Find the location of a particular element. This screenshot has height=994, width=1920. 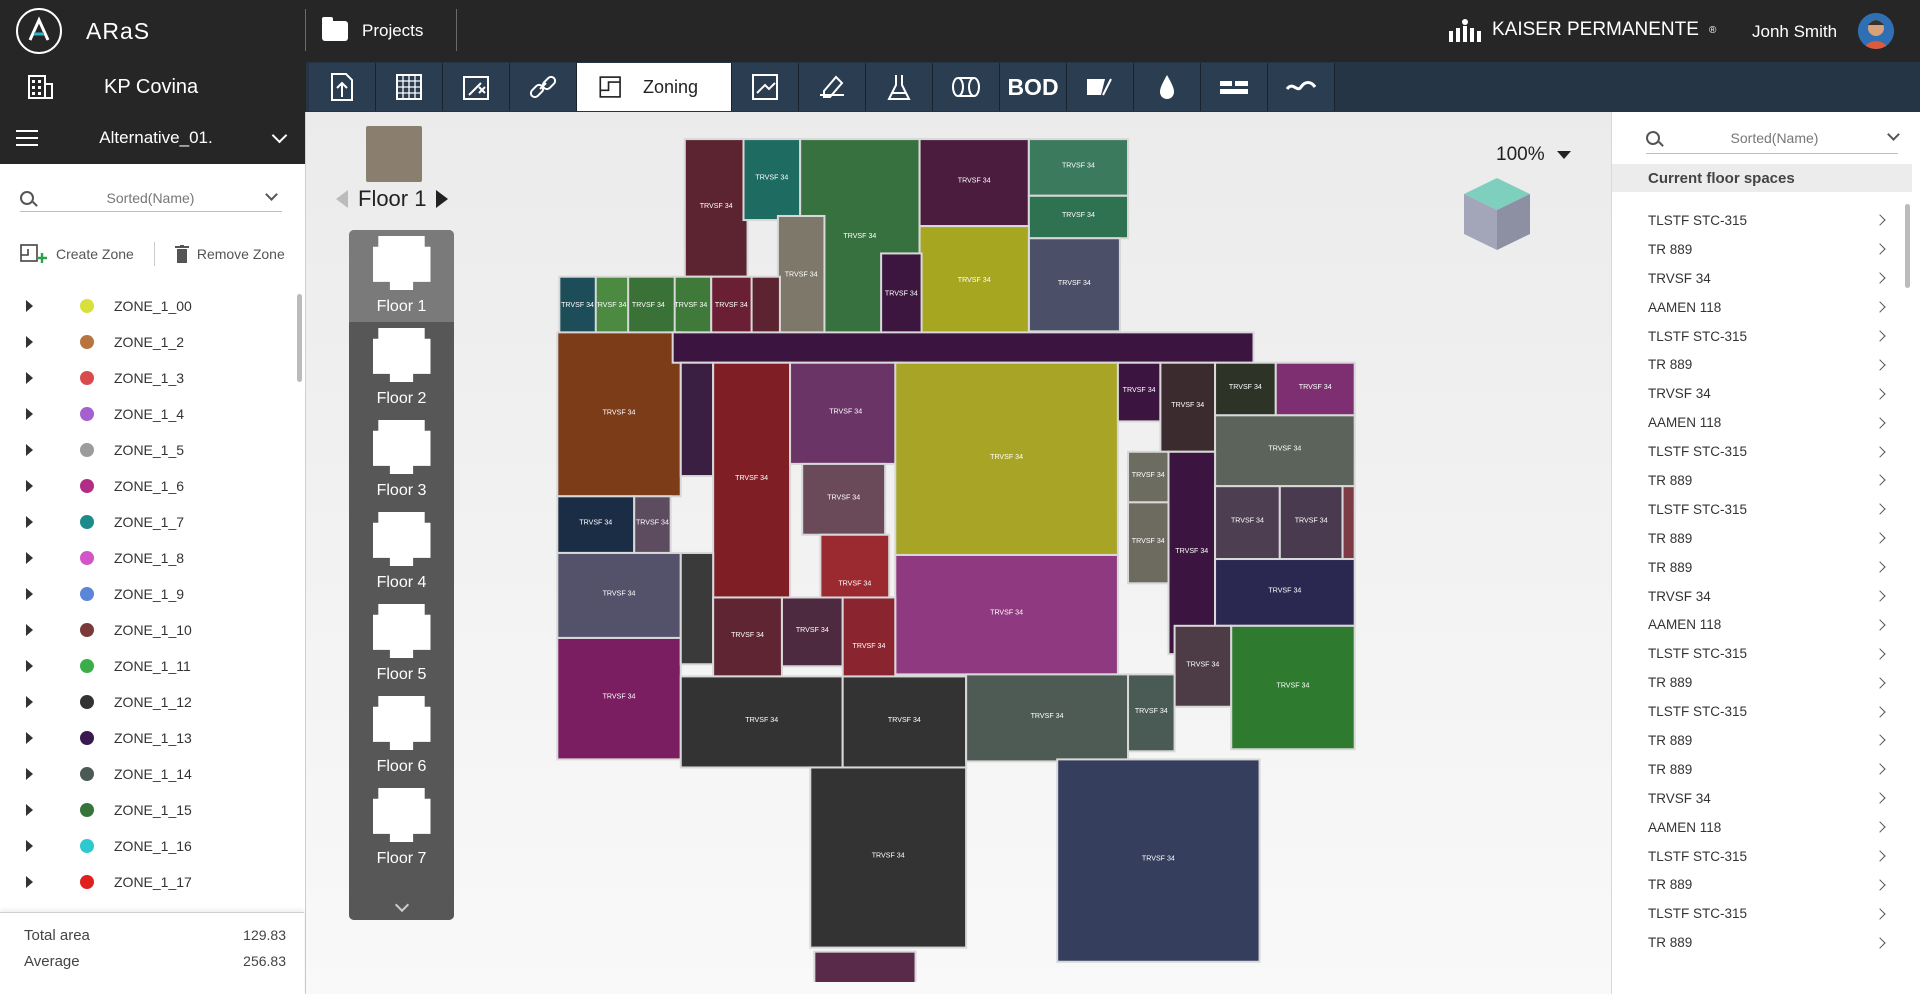

zone-row: ZONE_1_14 is located at coordinates (150, 774).